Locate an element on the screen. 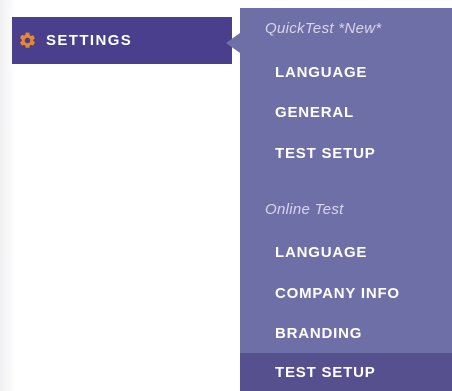 The height and width of the screenshot is (391, 452). sidebar-item-label: SETTINGS is located at coordinates (89, 40).